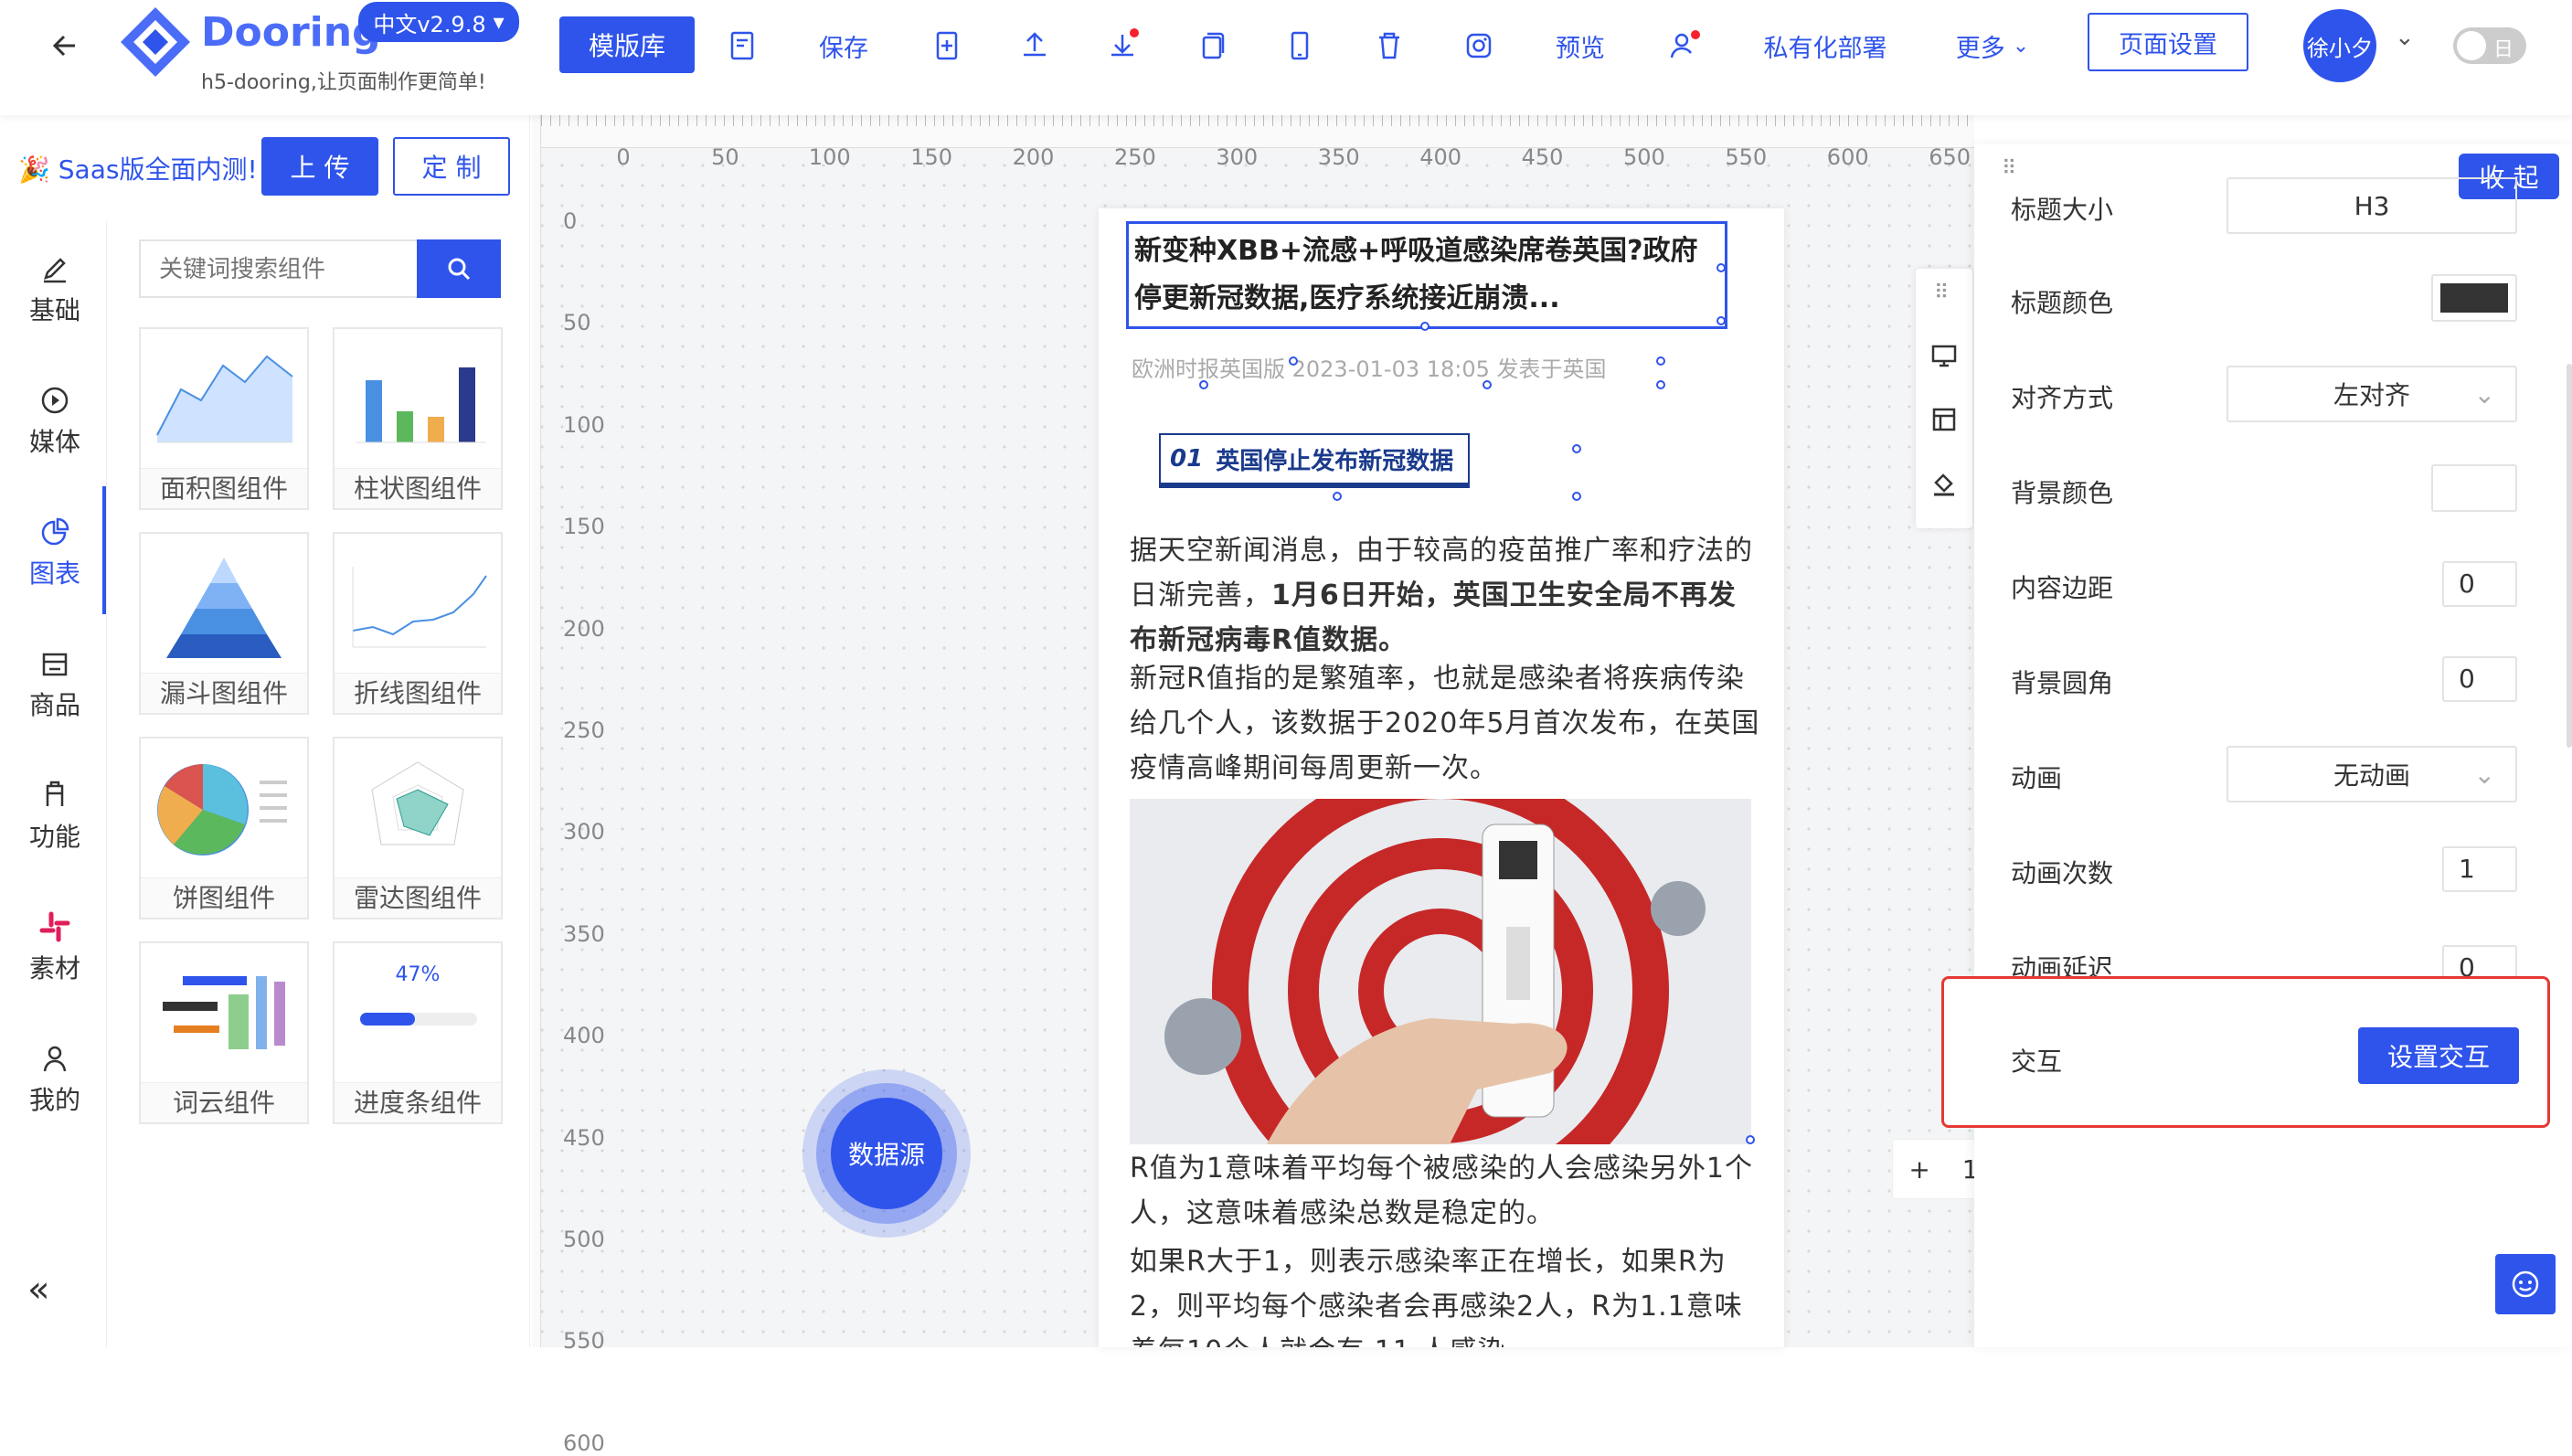 Image resolution: width=2572 pixels, height=1456 pixels. Describe the element at coordinates (1034, 157) in the screenshot. I see `ruler-tick-label: 200` at that location.